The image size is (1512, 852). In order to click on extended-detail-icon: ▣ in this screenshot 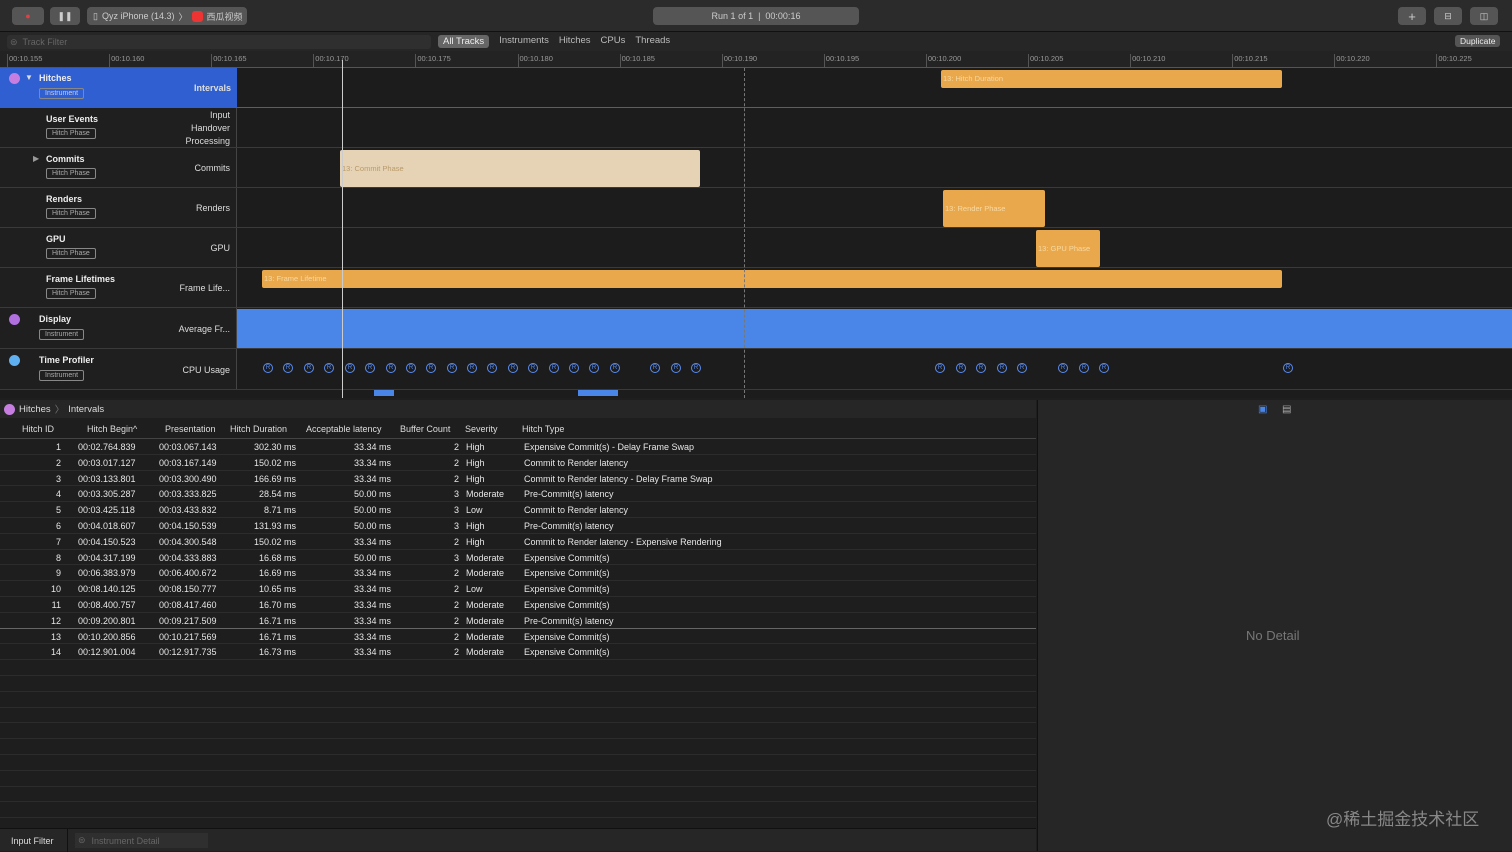, I will do `click(1262, 409)`.